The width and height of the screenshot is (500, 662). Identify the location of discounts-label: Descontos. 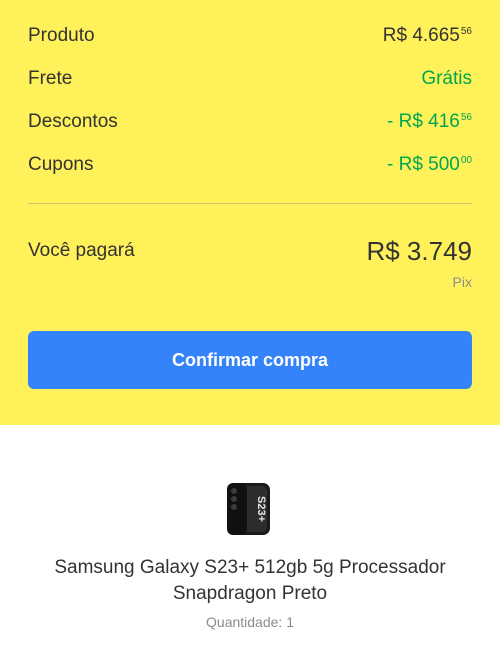
(73, 121).